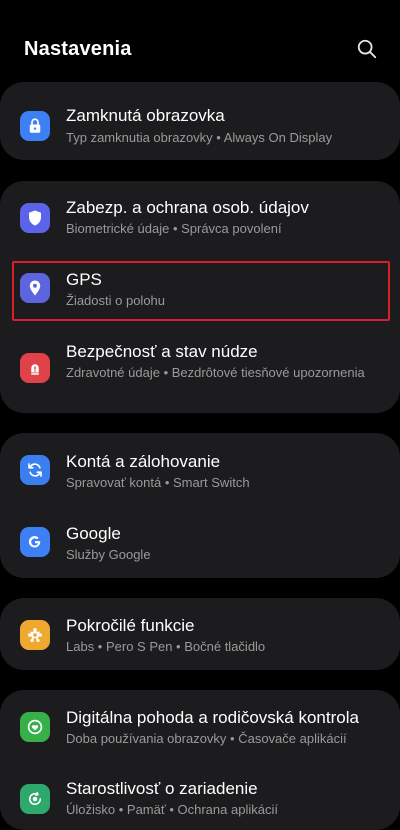  What do you see at coordinates (130, 625) in the screenshot?
I see `item-title: Pokročilé funkcie` at bounding box center [130, 625].